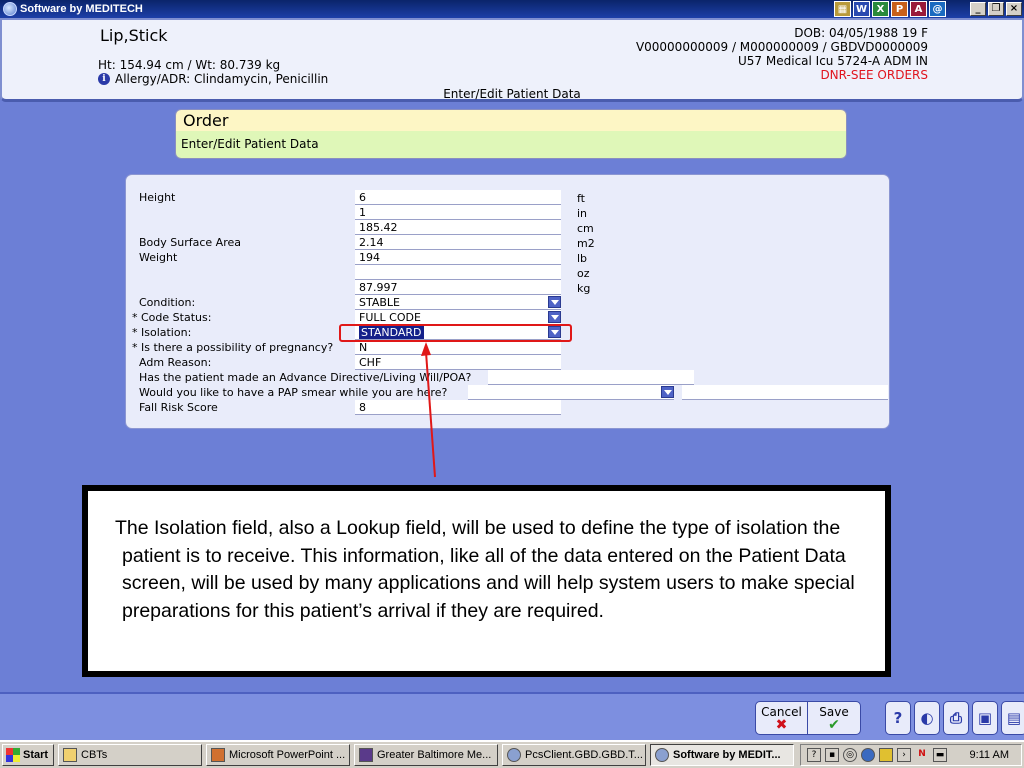 This screenshot has width=1024, height=768. What do you see at coordinates (591, 377) in the screenshot?
I see `directive-field` at bounding box center [591, 377].